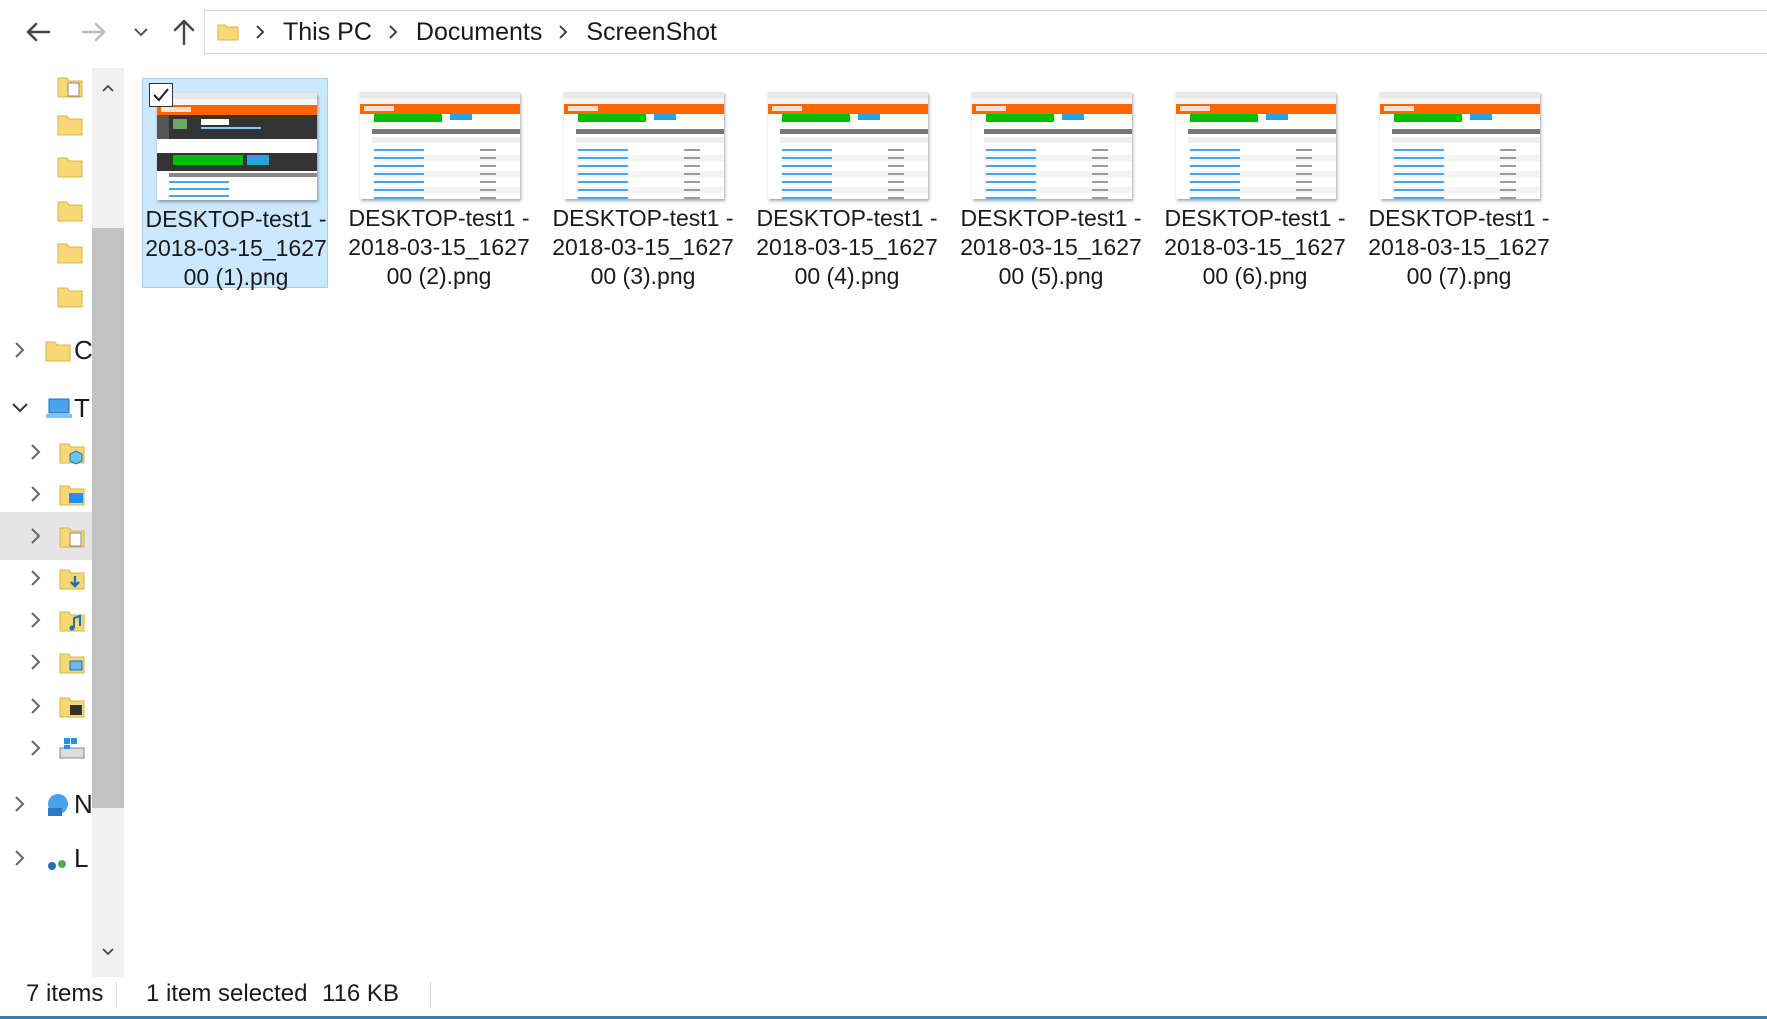 The height and width of the screenshot is (1019, 1767). I want to click on this-pc-icon, so click(59, 408).